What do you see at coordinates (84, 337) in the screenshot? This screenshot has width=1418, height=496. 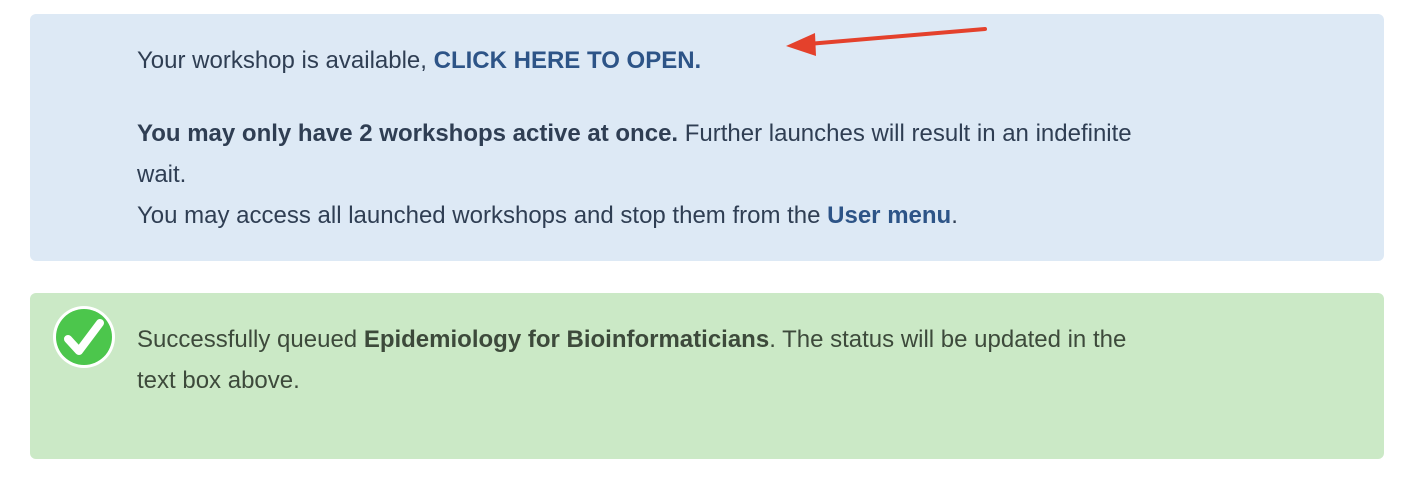 I see `check-circle-icon` at bounding box center [84, 337].